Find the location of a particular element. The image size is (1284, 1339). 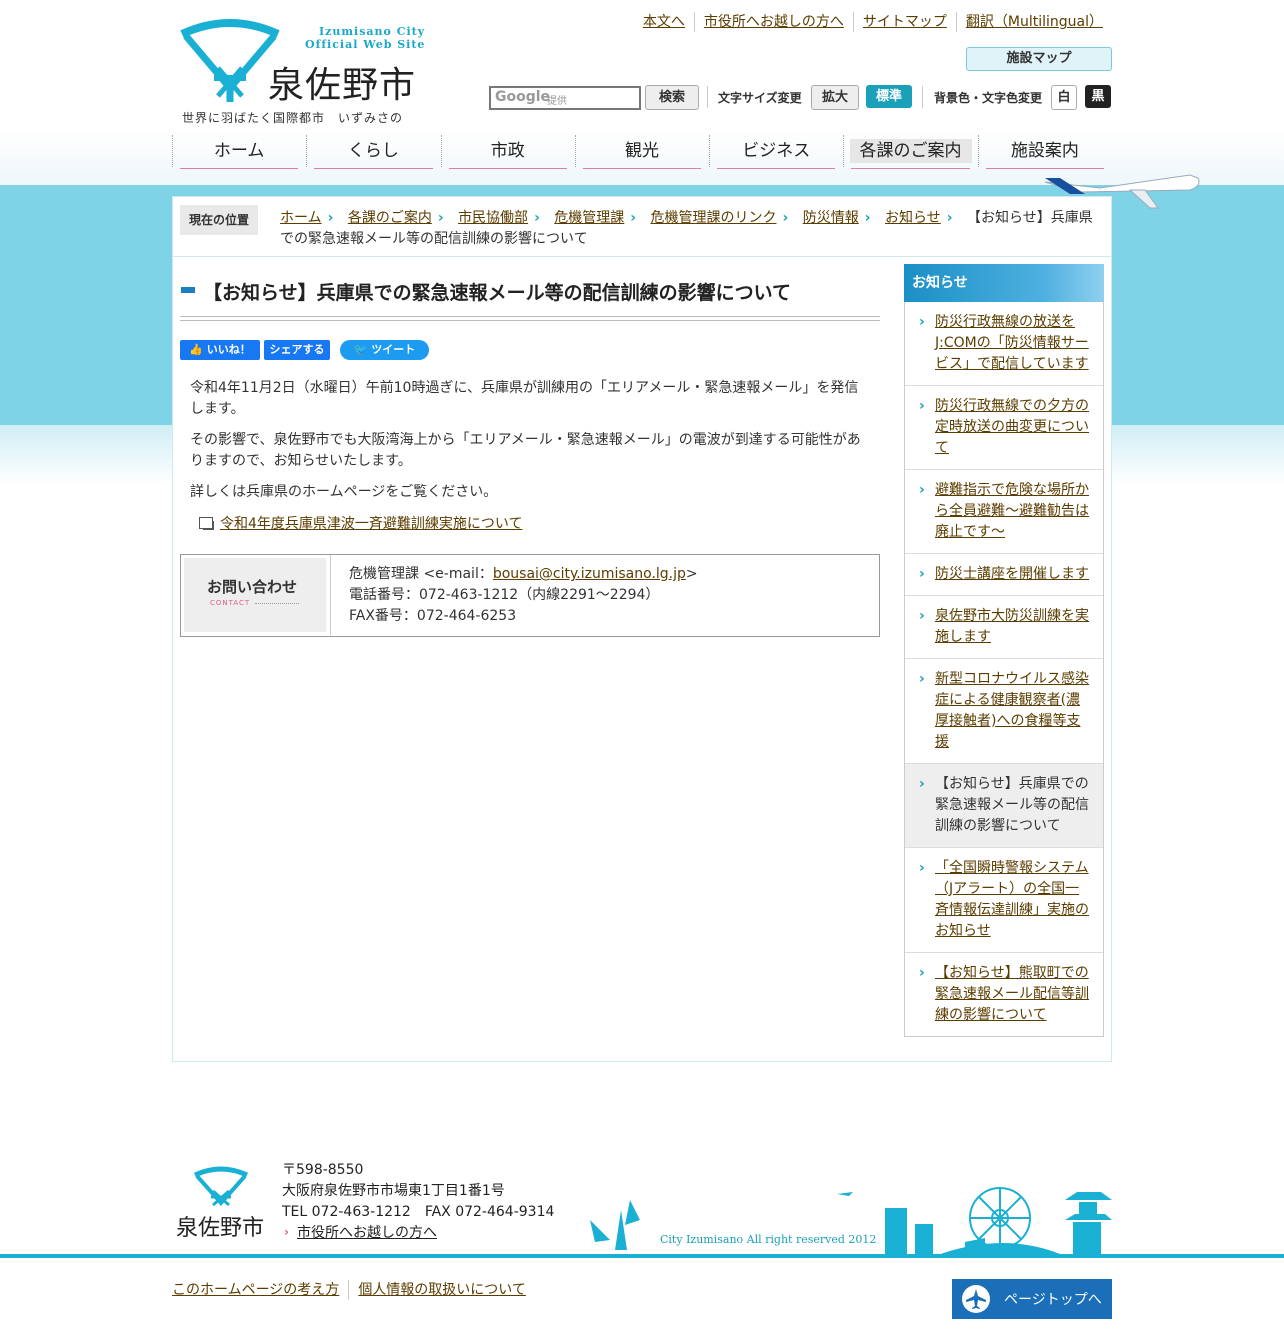

tweet-label: ツイート is located at coordinates (393, 349).